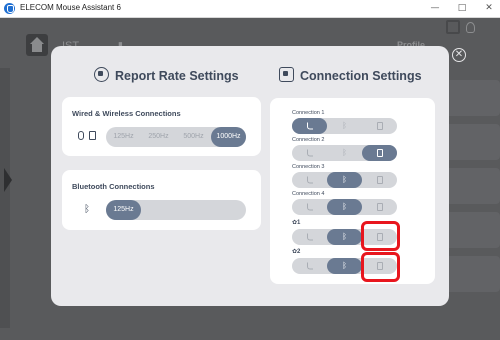 The width and height of the screenshot is (500, 340). Describe the element at coordinates (81, 135) in the screenshot. I see `mouse-icon` at that location.